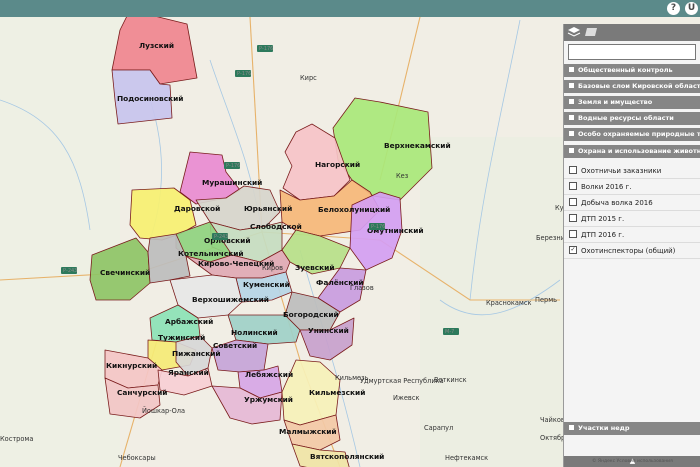 This screenshot has height=467, width=700. Describe the element at coordinates (417, 145) in the screenshot. I see `district-label: Верхнекамский` at that location.